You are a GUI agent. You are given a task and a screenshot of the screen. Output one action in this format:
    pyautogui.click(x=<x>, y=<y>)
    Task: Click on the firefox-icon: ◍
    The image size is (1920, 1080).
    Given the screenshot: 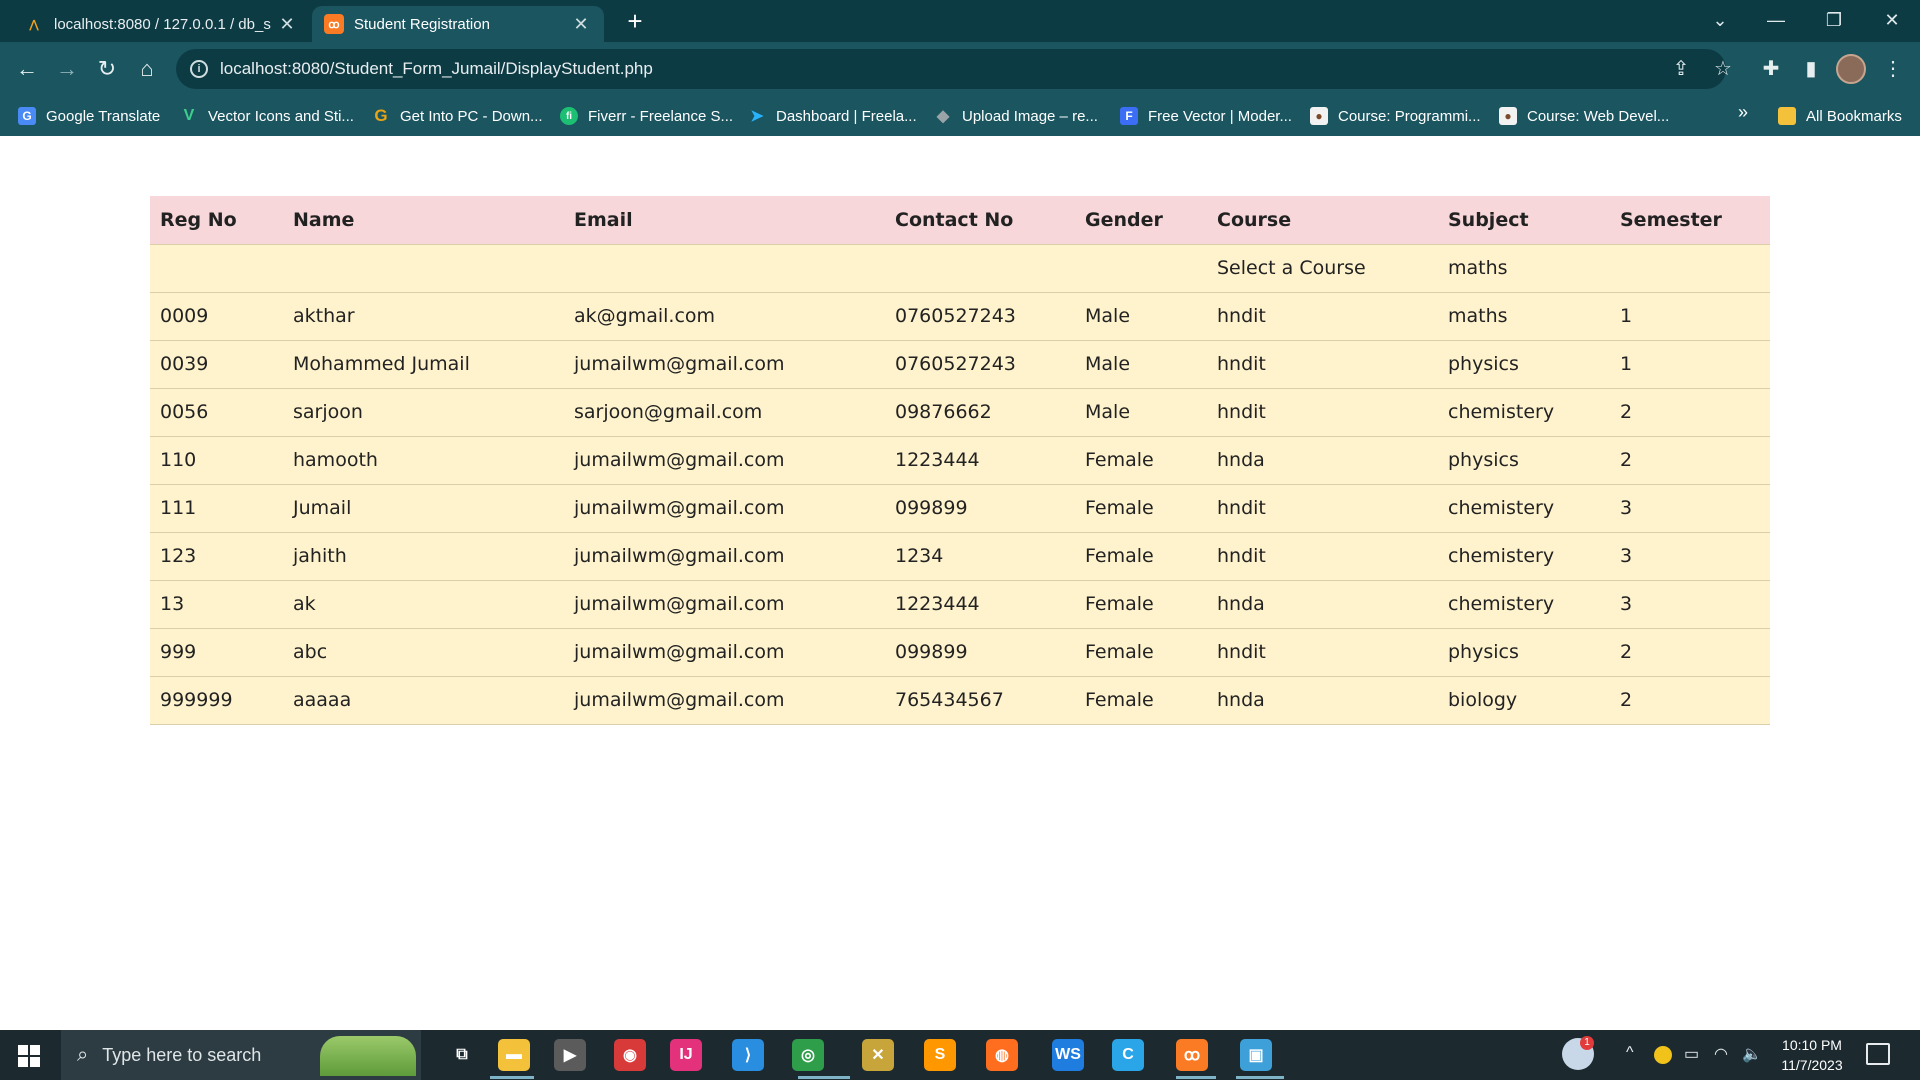 What is the action you would take?
    pyautogui.click(x=1002, y=1055)
    